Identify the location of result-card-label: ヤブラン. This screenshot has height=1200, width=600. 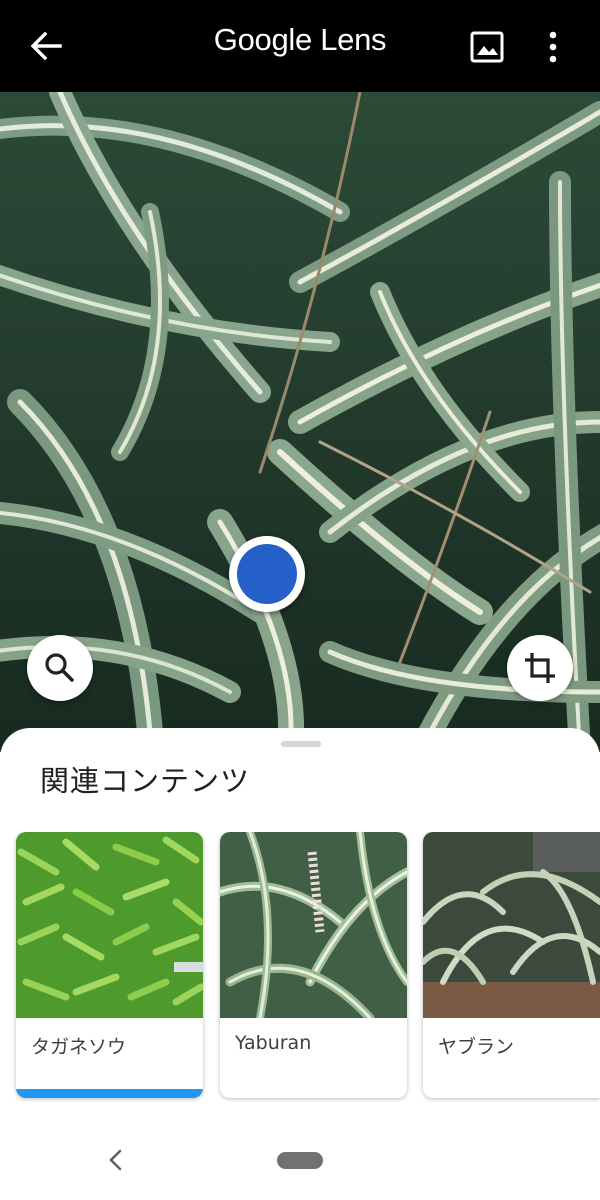
(476, 1047).